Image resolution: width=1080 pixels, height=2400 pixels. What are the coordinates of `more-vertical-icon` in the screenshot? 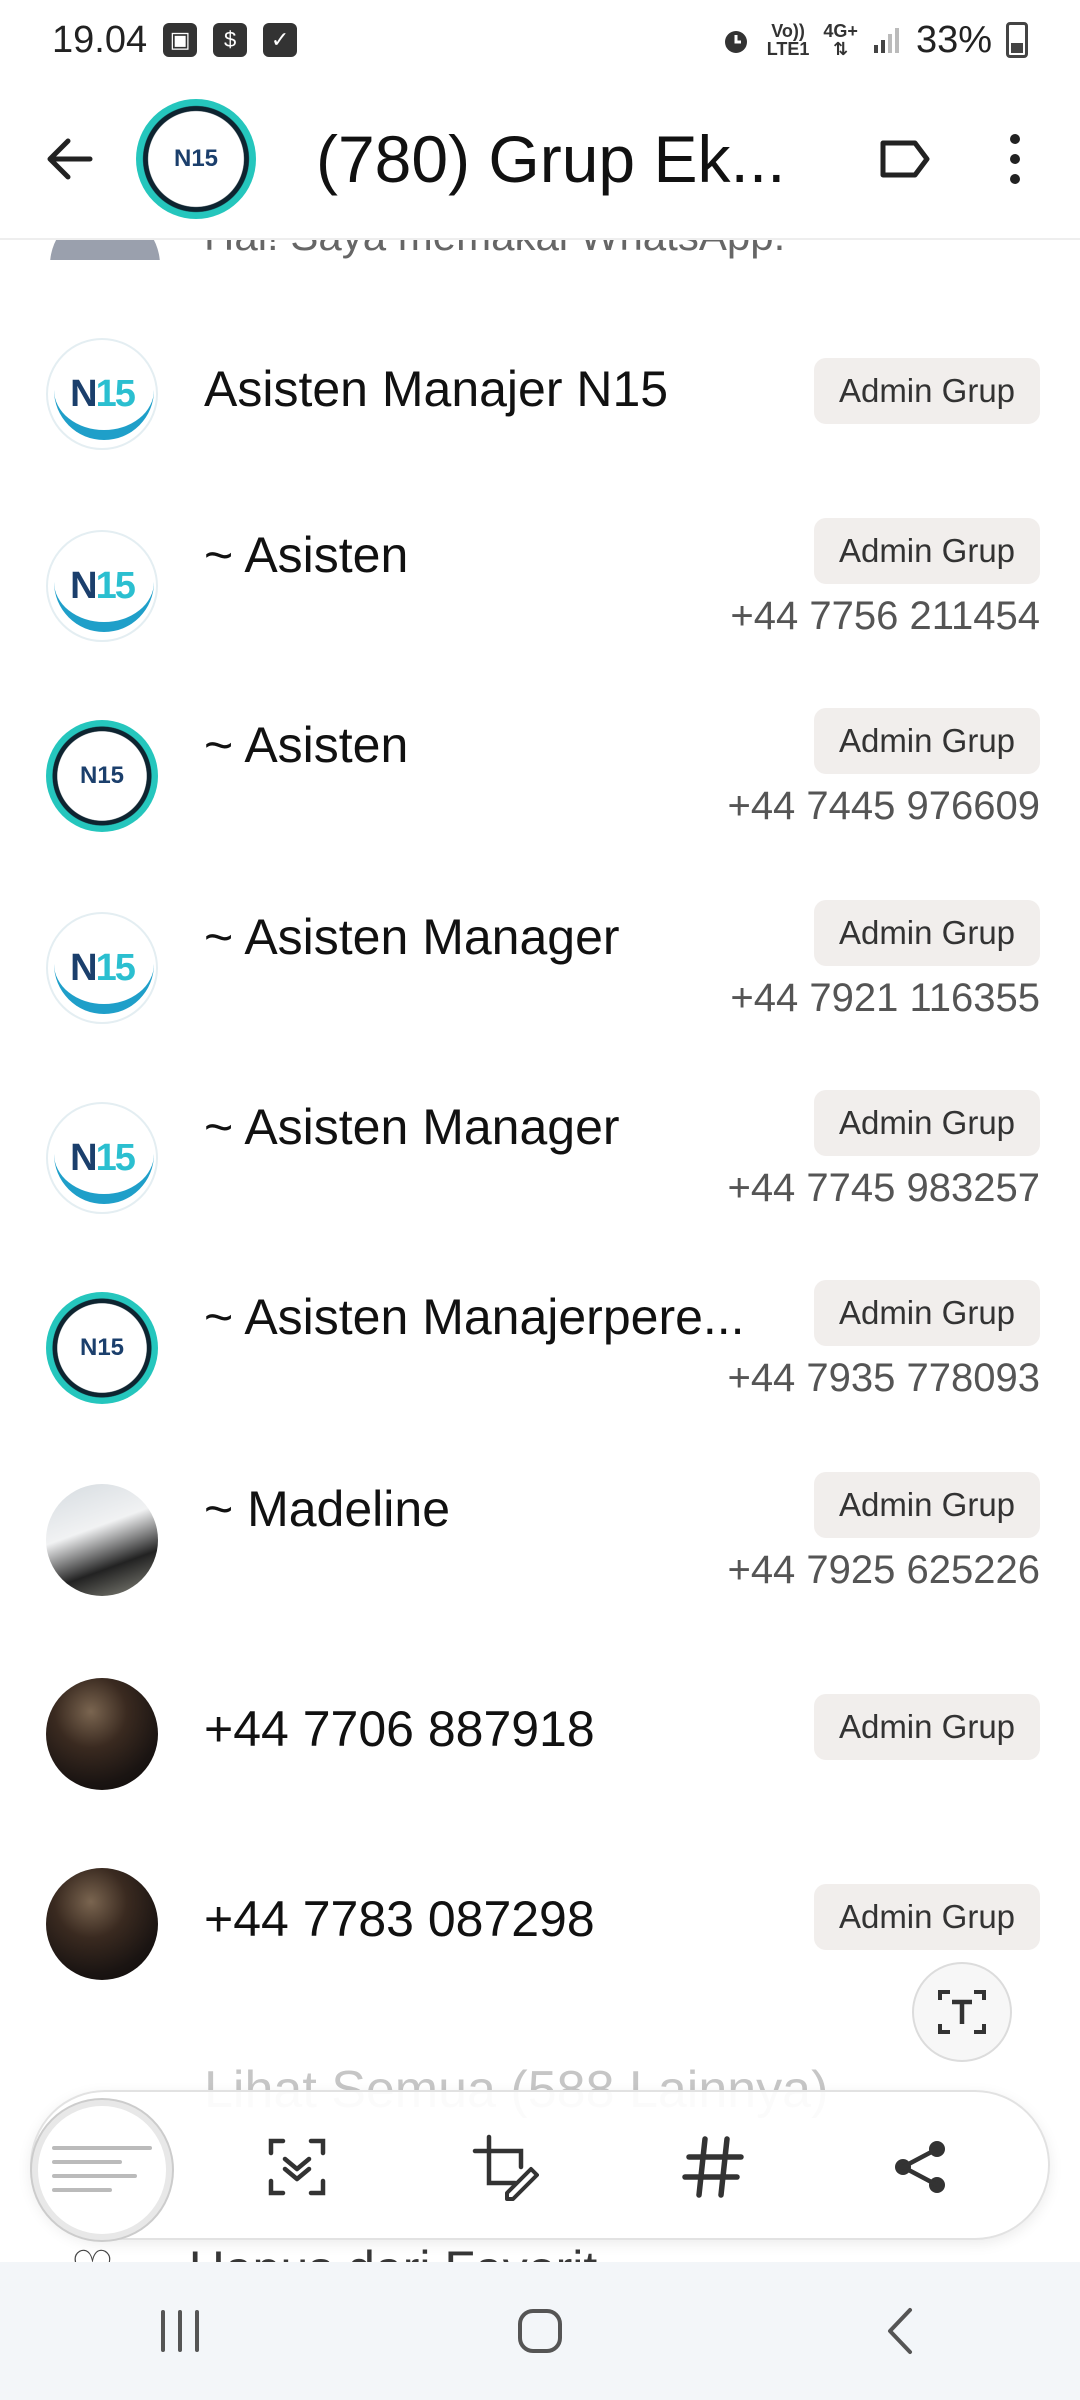 It's located at (1015, 159).